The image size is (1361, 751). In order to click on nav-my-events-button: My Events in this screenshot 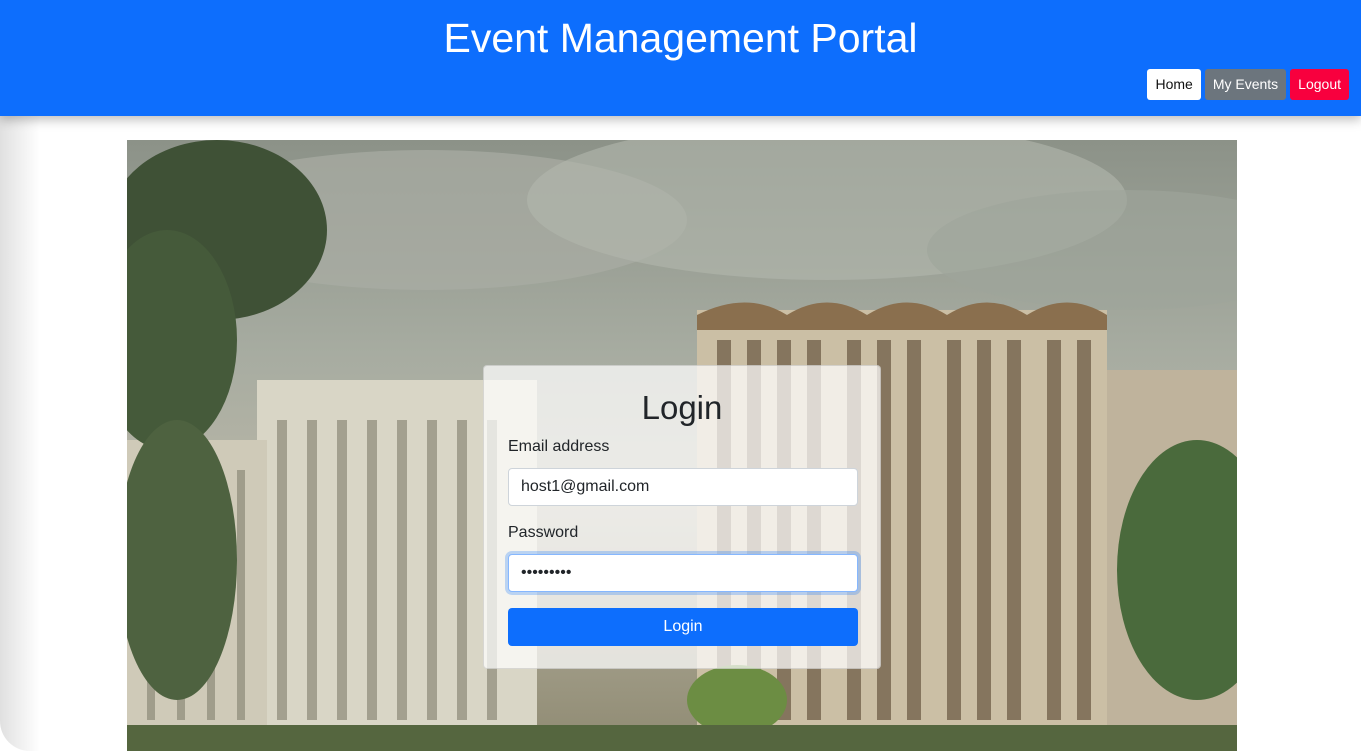, I will do `click(1245, 84)`.